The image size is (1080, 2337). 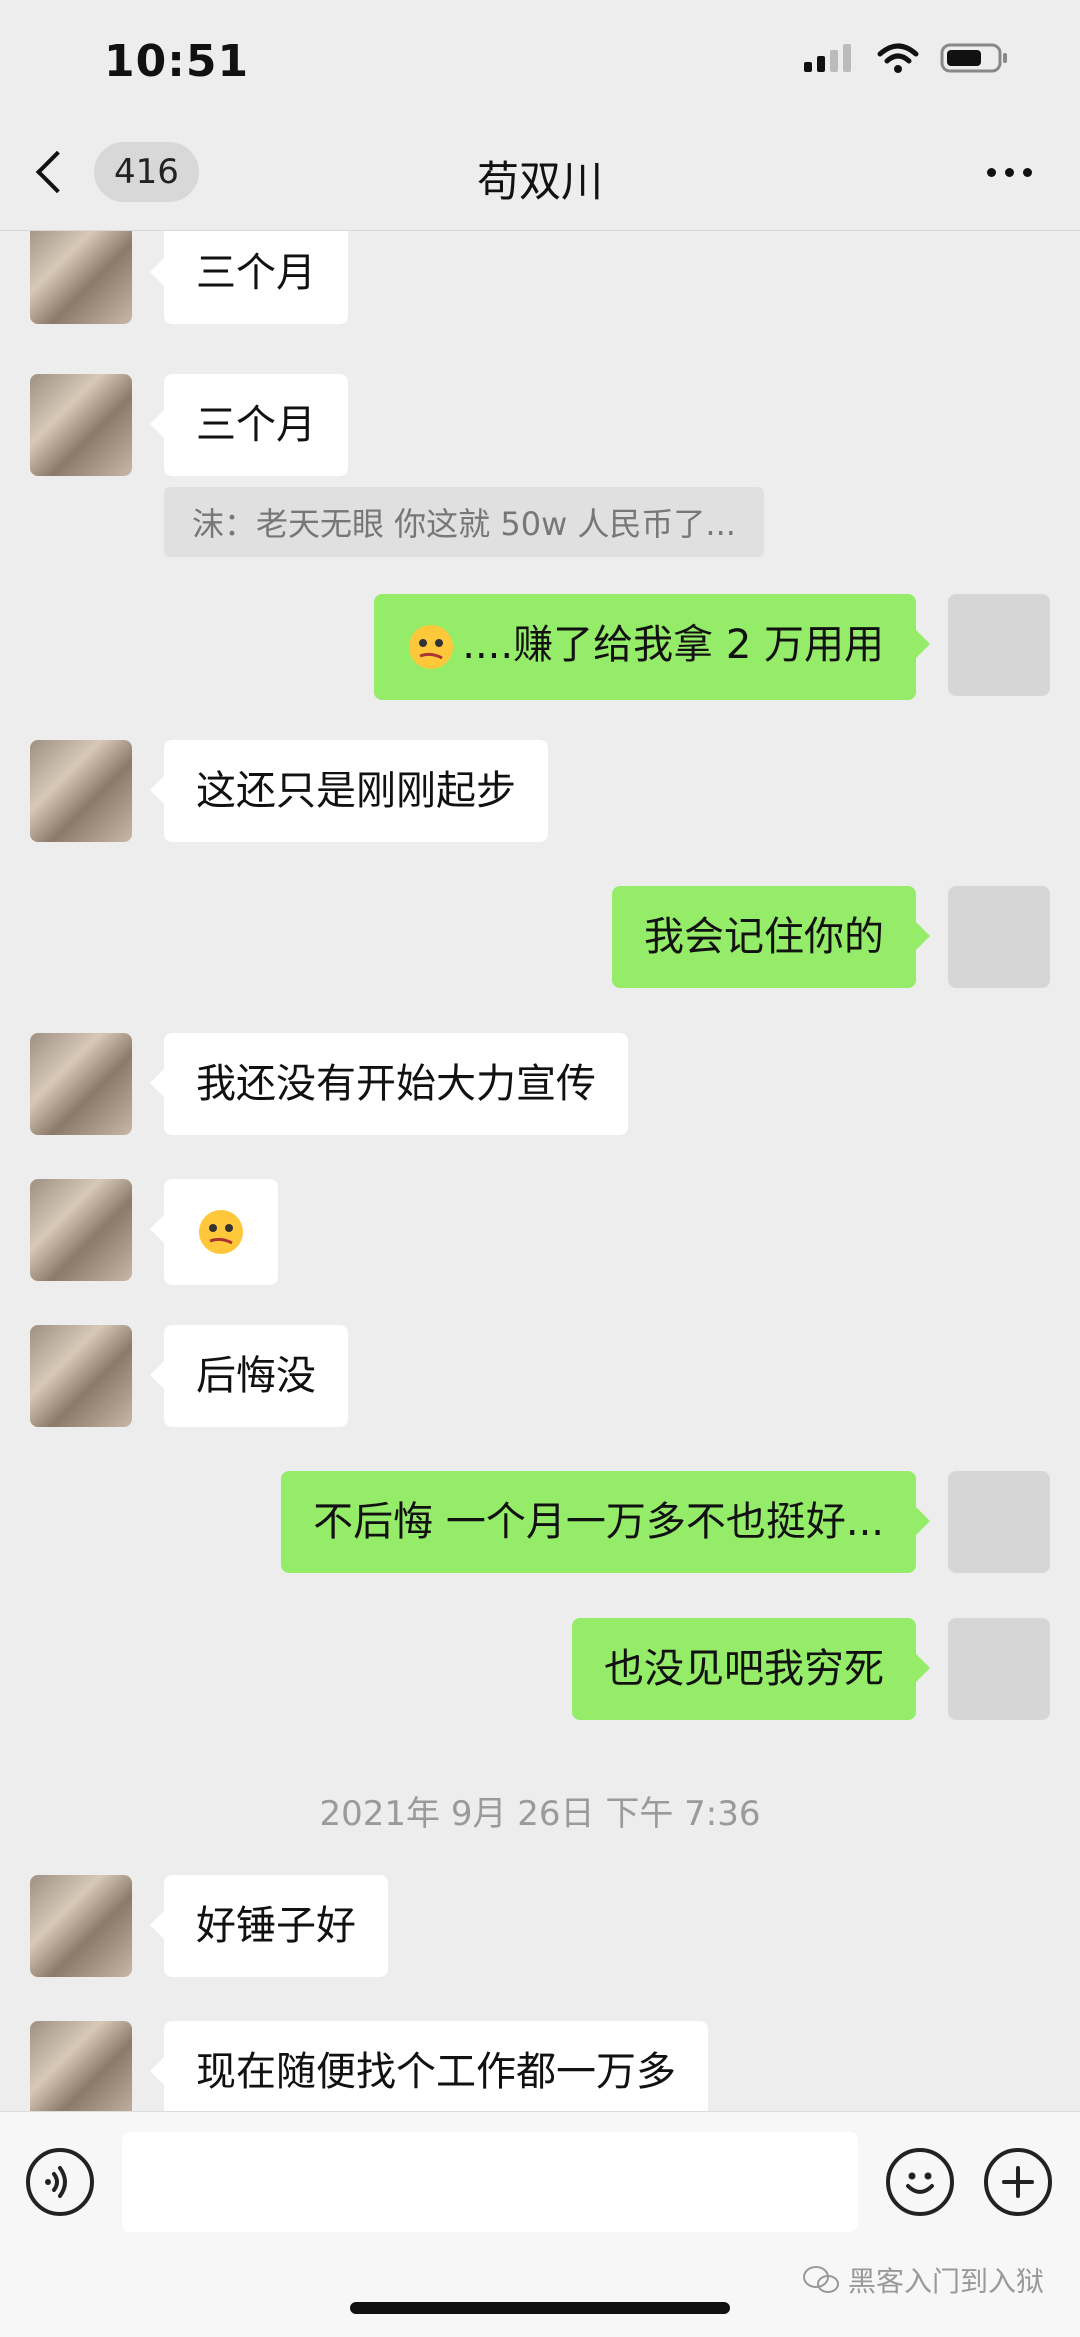 What do you see at coordinates (1009, 172) in the screenshot?
I see `more-icon` at bounding box center [1009, 172].